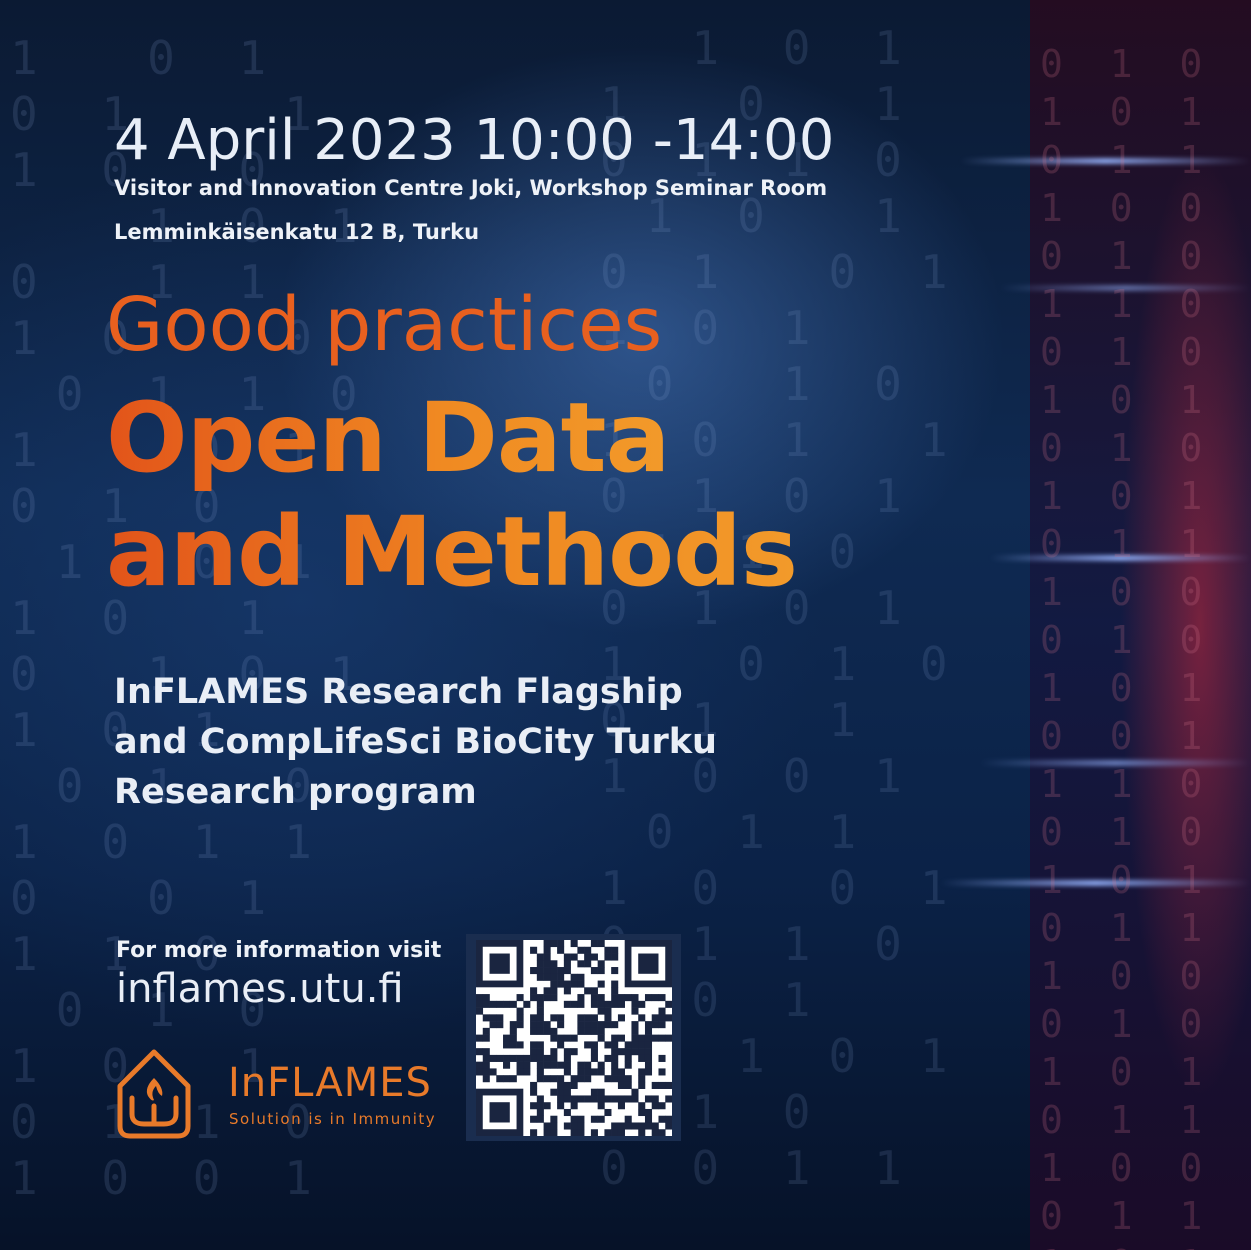 The width and height of the screenshot is (1251, 1250). I want to click on logo-wordmark: InFLAMES, so click(330, 1083).